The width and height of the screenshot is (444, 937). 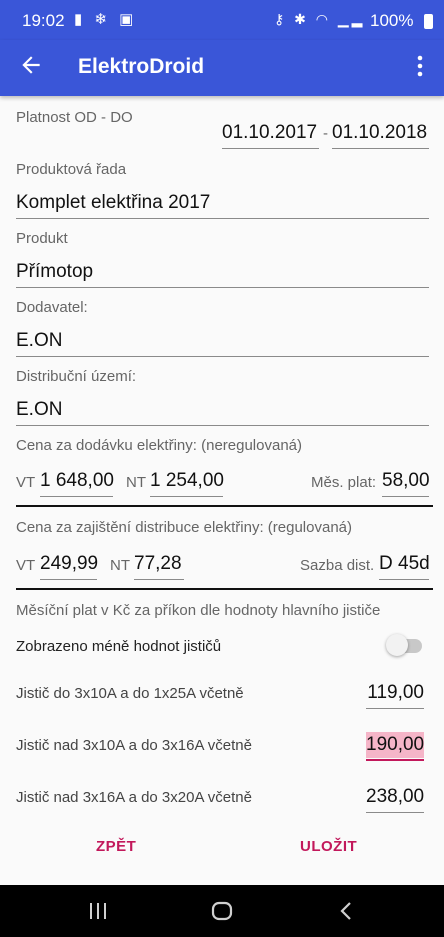 I want to click on supply-nt-underline, so click(x=186, y=496).